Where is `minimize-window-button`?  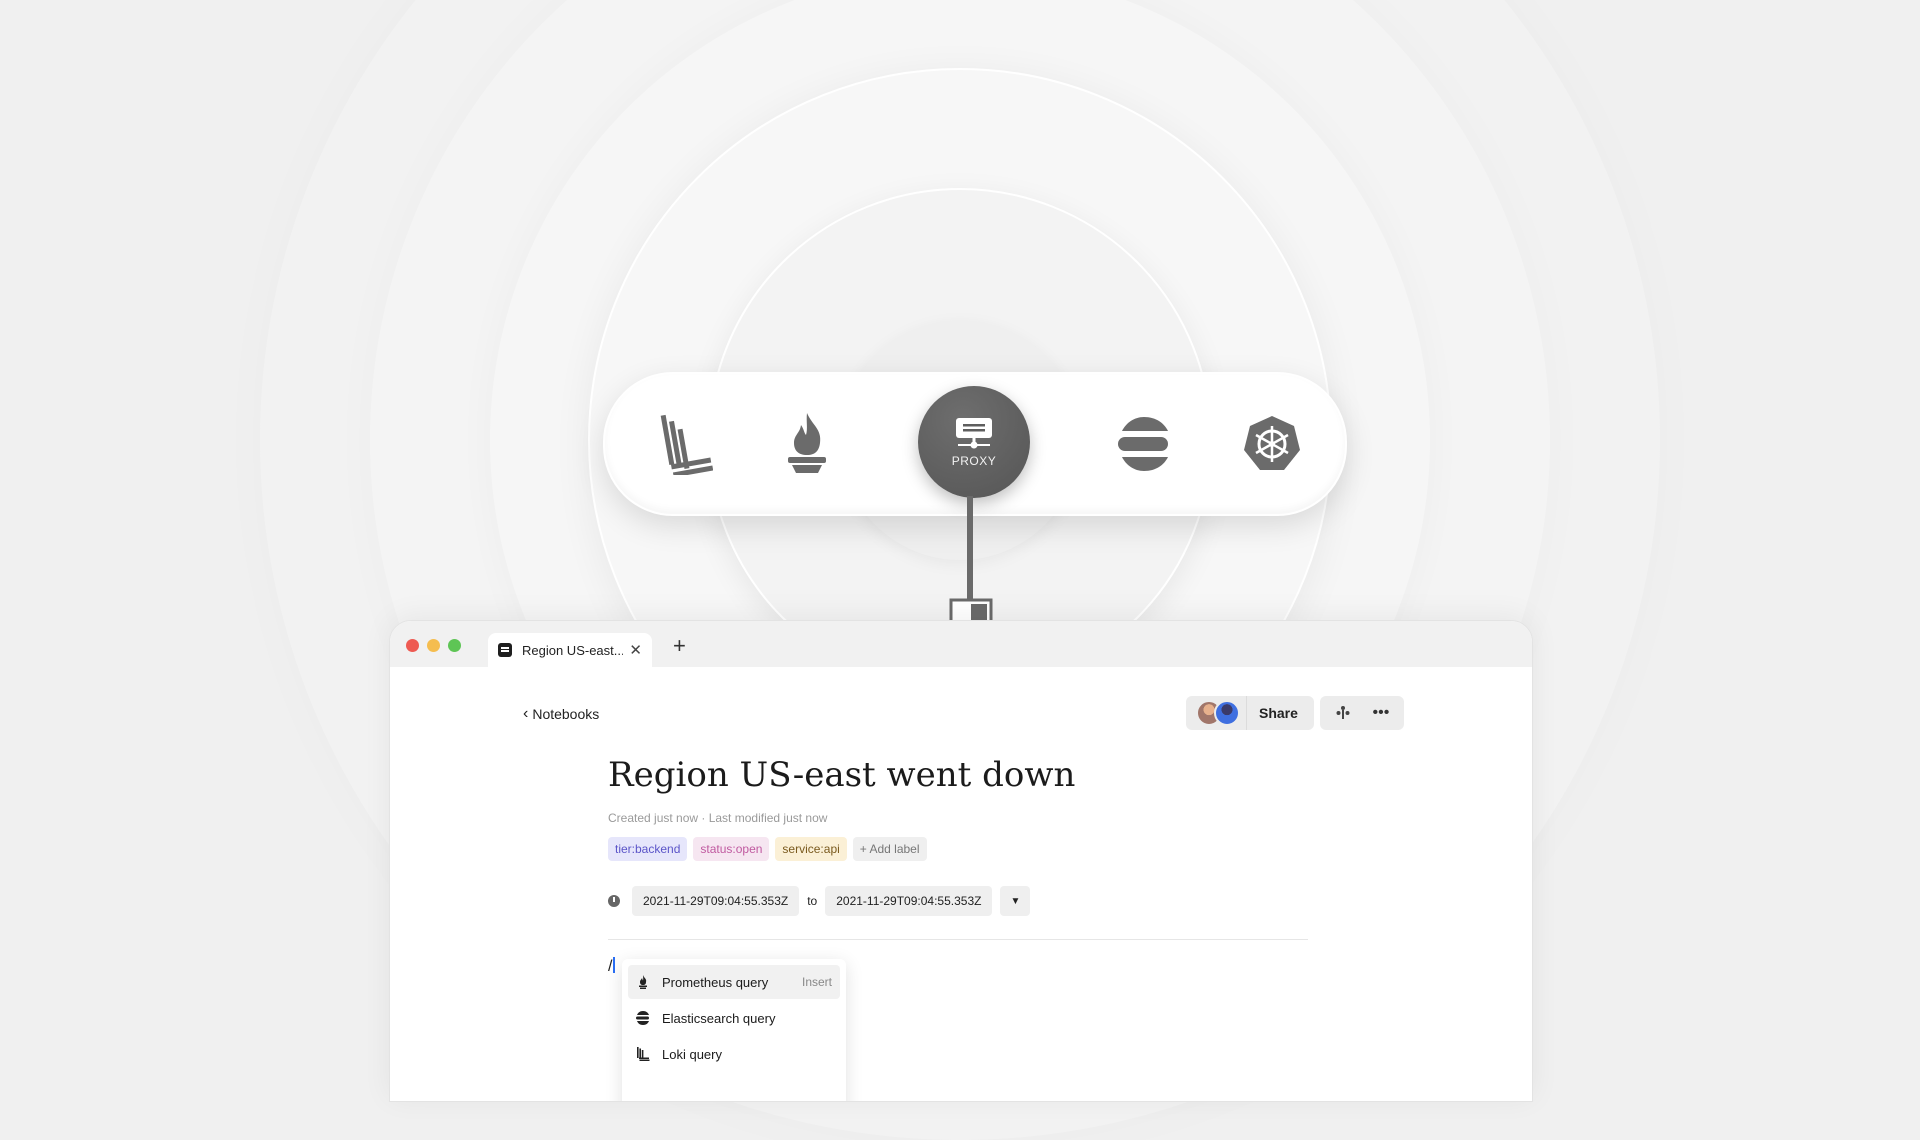 minimize-window-button is located at coordinates (433, 645).